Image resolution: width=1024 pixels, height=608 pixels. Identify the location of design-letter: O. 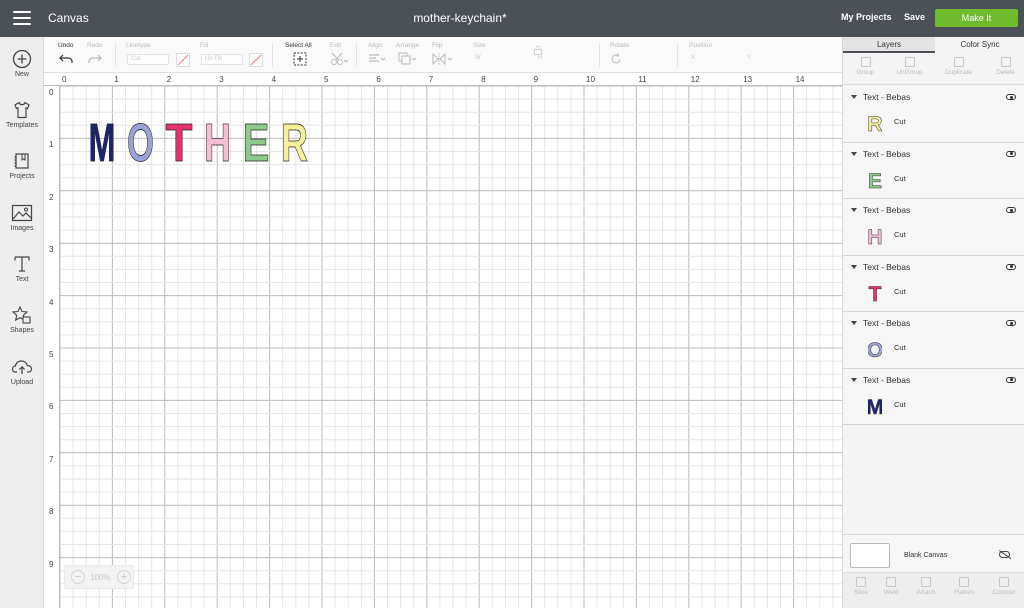
(141, 139).